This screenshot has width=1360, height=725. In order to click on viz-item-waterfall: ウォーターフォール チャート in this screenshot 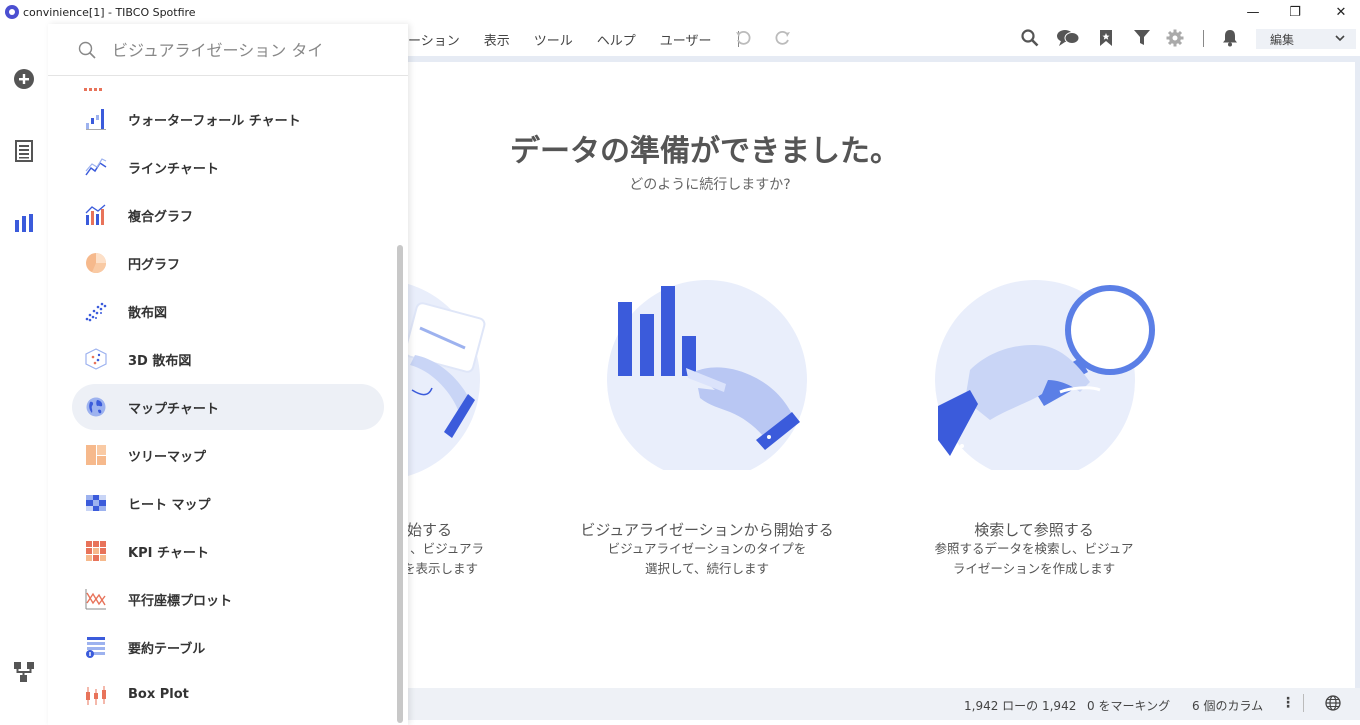, I will do `click(228, 119)`.